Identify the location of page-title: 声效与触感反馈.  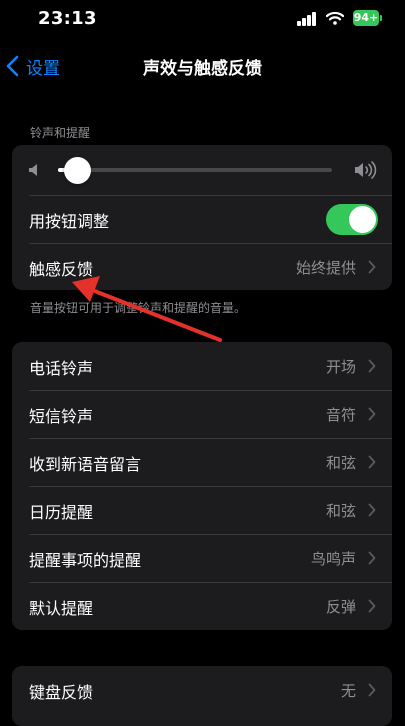
(202, 69).